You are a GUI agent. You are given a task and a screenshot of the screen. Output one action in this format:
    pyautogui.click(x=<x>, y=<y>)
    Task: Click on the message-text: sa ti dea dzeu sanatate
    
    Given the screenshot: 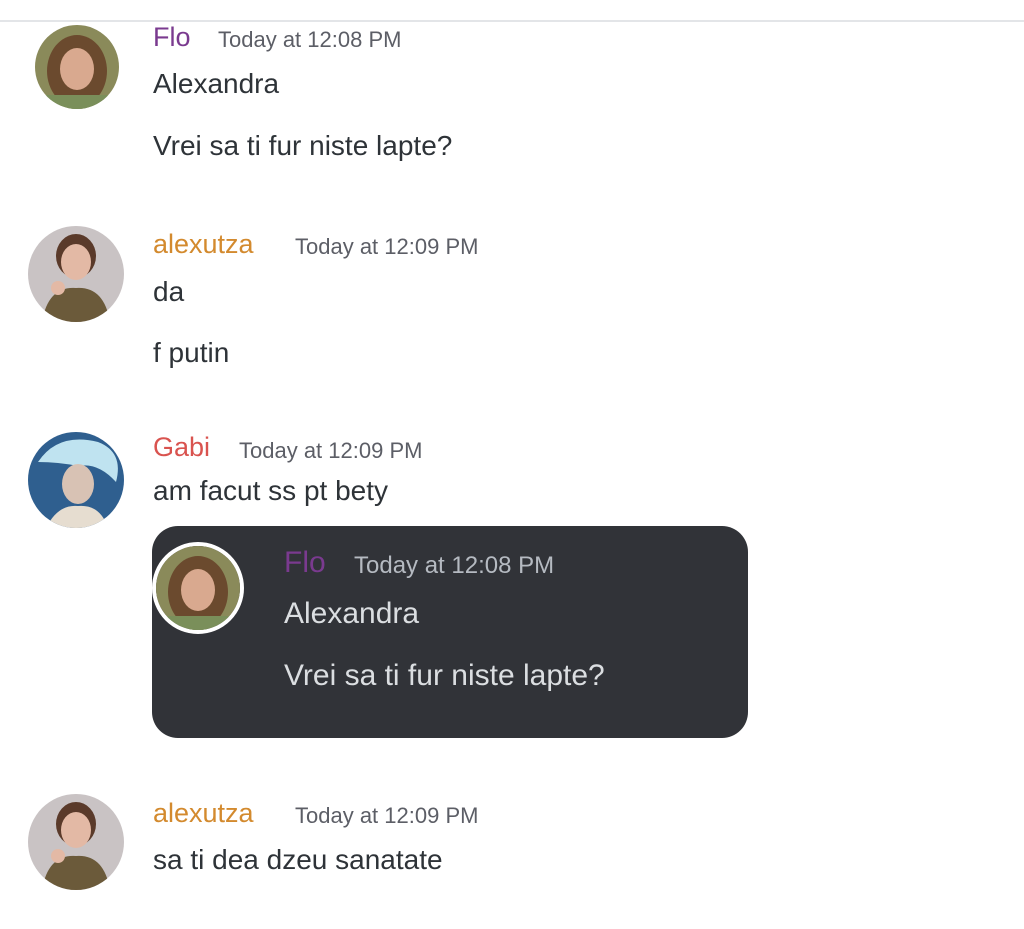 What is the action you would take?
    pyautogui.click(x=298, y=859)
    